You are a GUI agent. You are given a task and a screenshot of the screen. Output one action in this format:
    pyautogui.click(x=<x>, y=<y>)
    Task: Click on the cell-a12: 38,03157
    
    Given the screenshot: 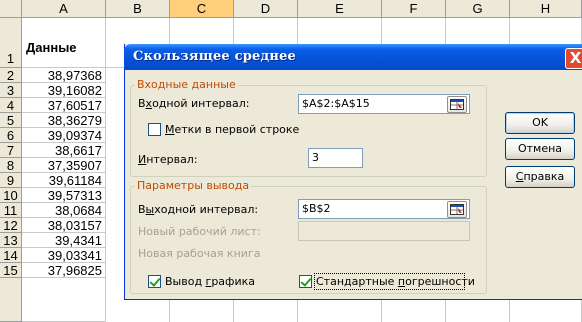 What is the action you would take?
    pyautogui.click(x=64, y=225)
    